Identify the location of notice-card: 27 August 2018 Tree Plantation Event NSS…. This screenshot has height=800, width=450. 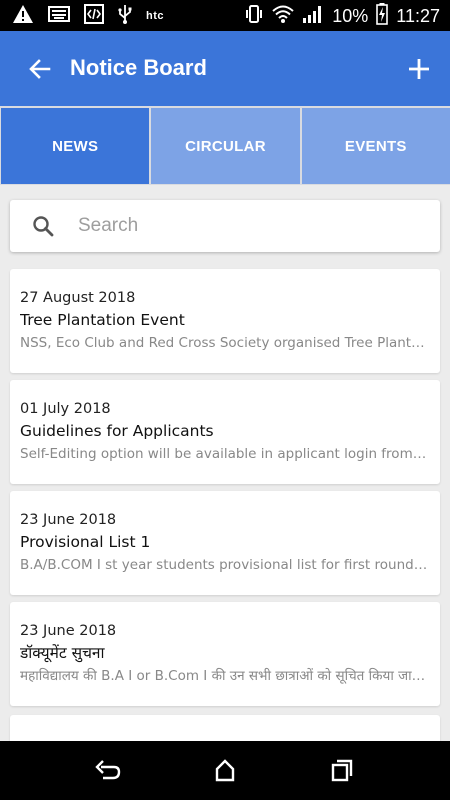
(225, 321).